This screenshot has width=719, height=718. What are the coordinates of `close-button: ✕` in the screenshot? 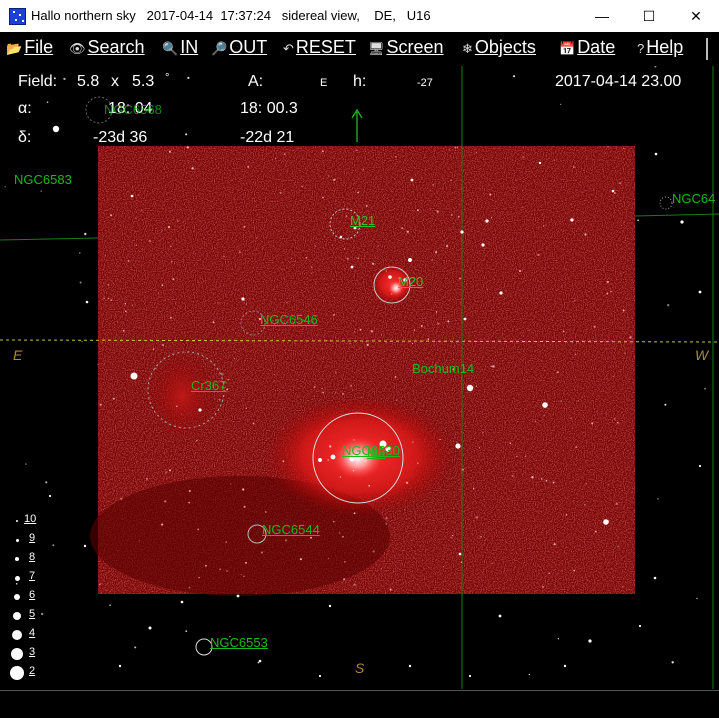 It's located at (696, 16).